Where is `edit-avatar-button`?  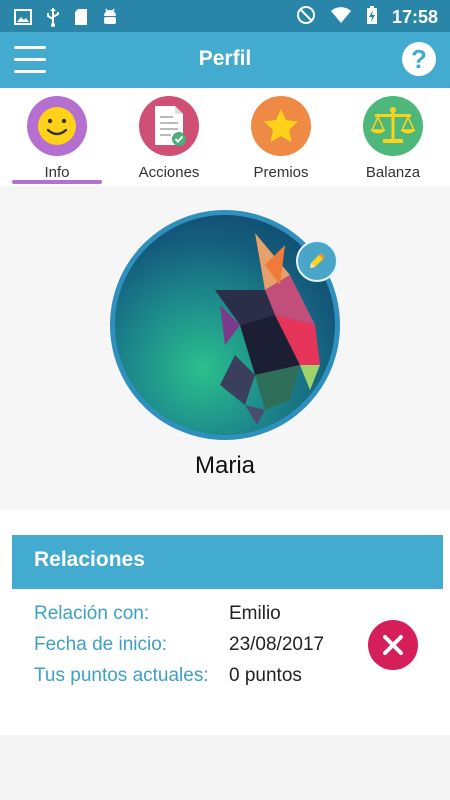
edit-avatar-button is located at coordinates (317, 261).